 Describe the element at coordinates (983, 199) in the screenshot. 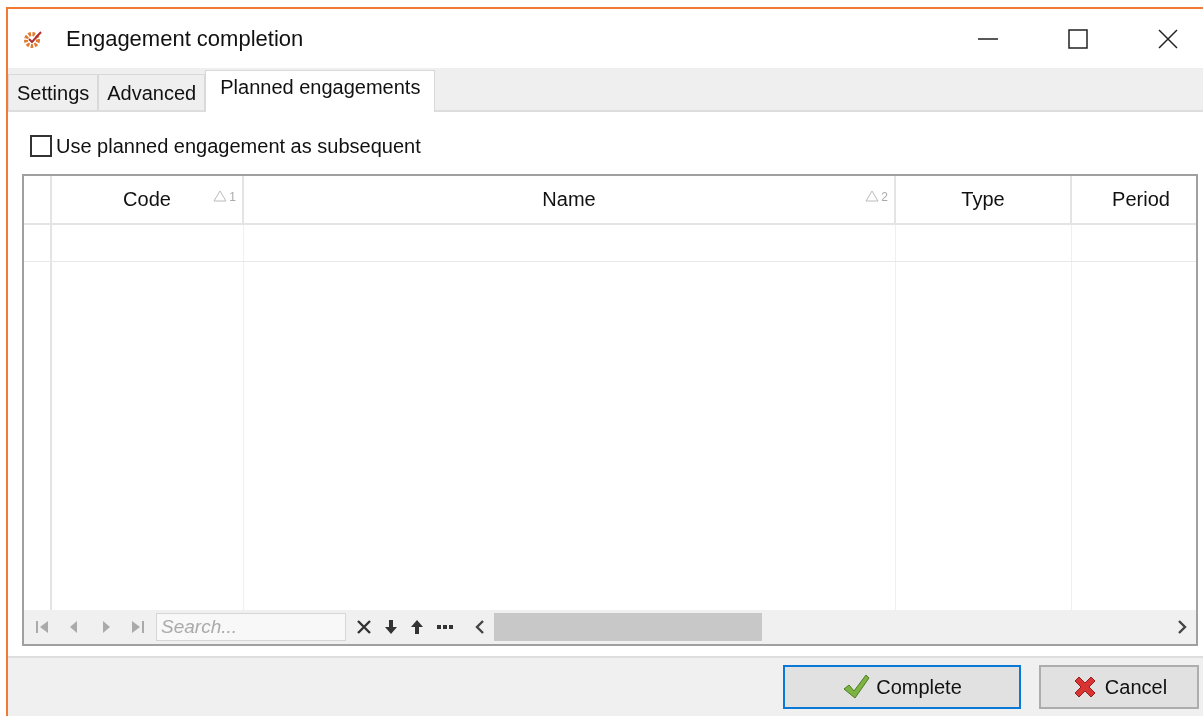

I see `column-header: Type` at that location.